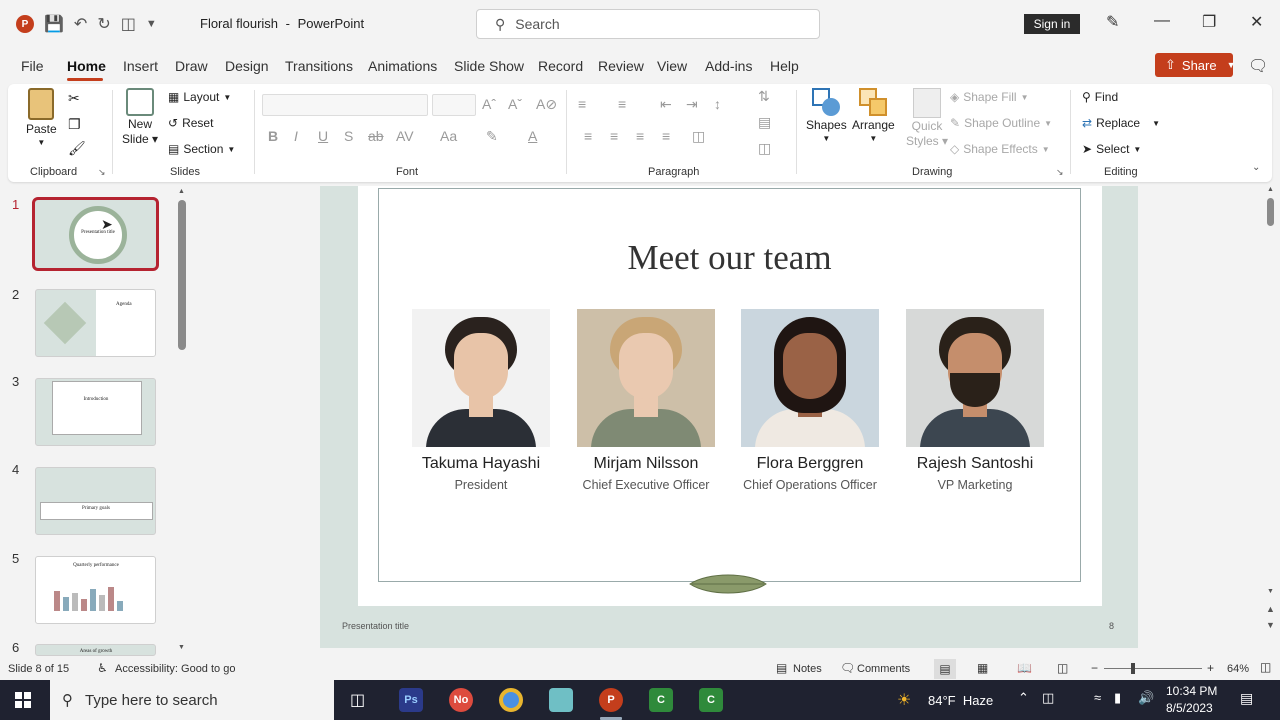 This screenshot has height=720, width=1280. Describe the element at coordinates (1238, 669) in the screenshot. I see `zoom-level: 64%` at that location.